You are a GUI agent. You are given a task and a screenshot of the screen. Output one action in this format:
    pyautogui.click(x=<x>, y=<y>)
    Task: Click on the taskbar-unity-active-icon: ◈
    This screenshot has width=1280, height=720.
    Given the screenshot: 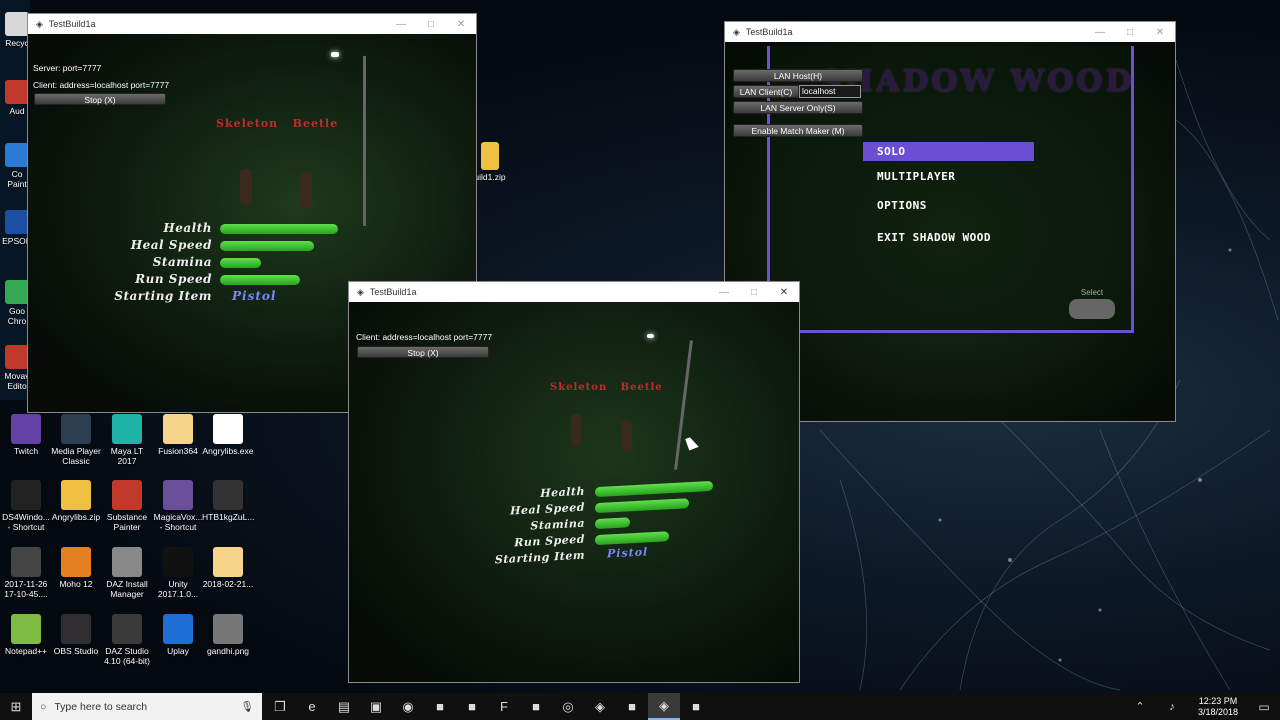 What is the action you would take?
    pyautogui.click(x=664, y=706)
    